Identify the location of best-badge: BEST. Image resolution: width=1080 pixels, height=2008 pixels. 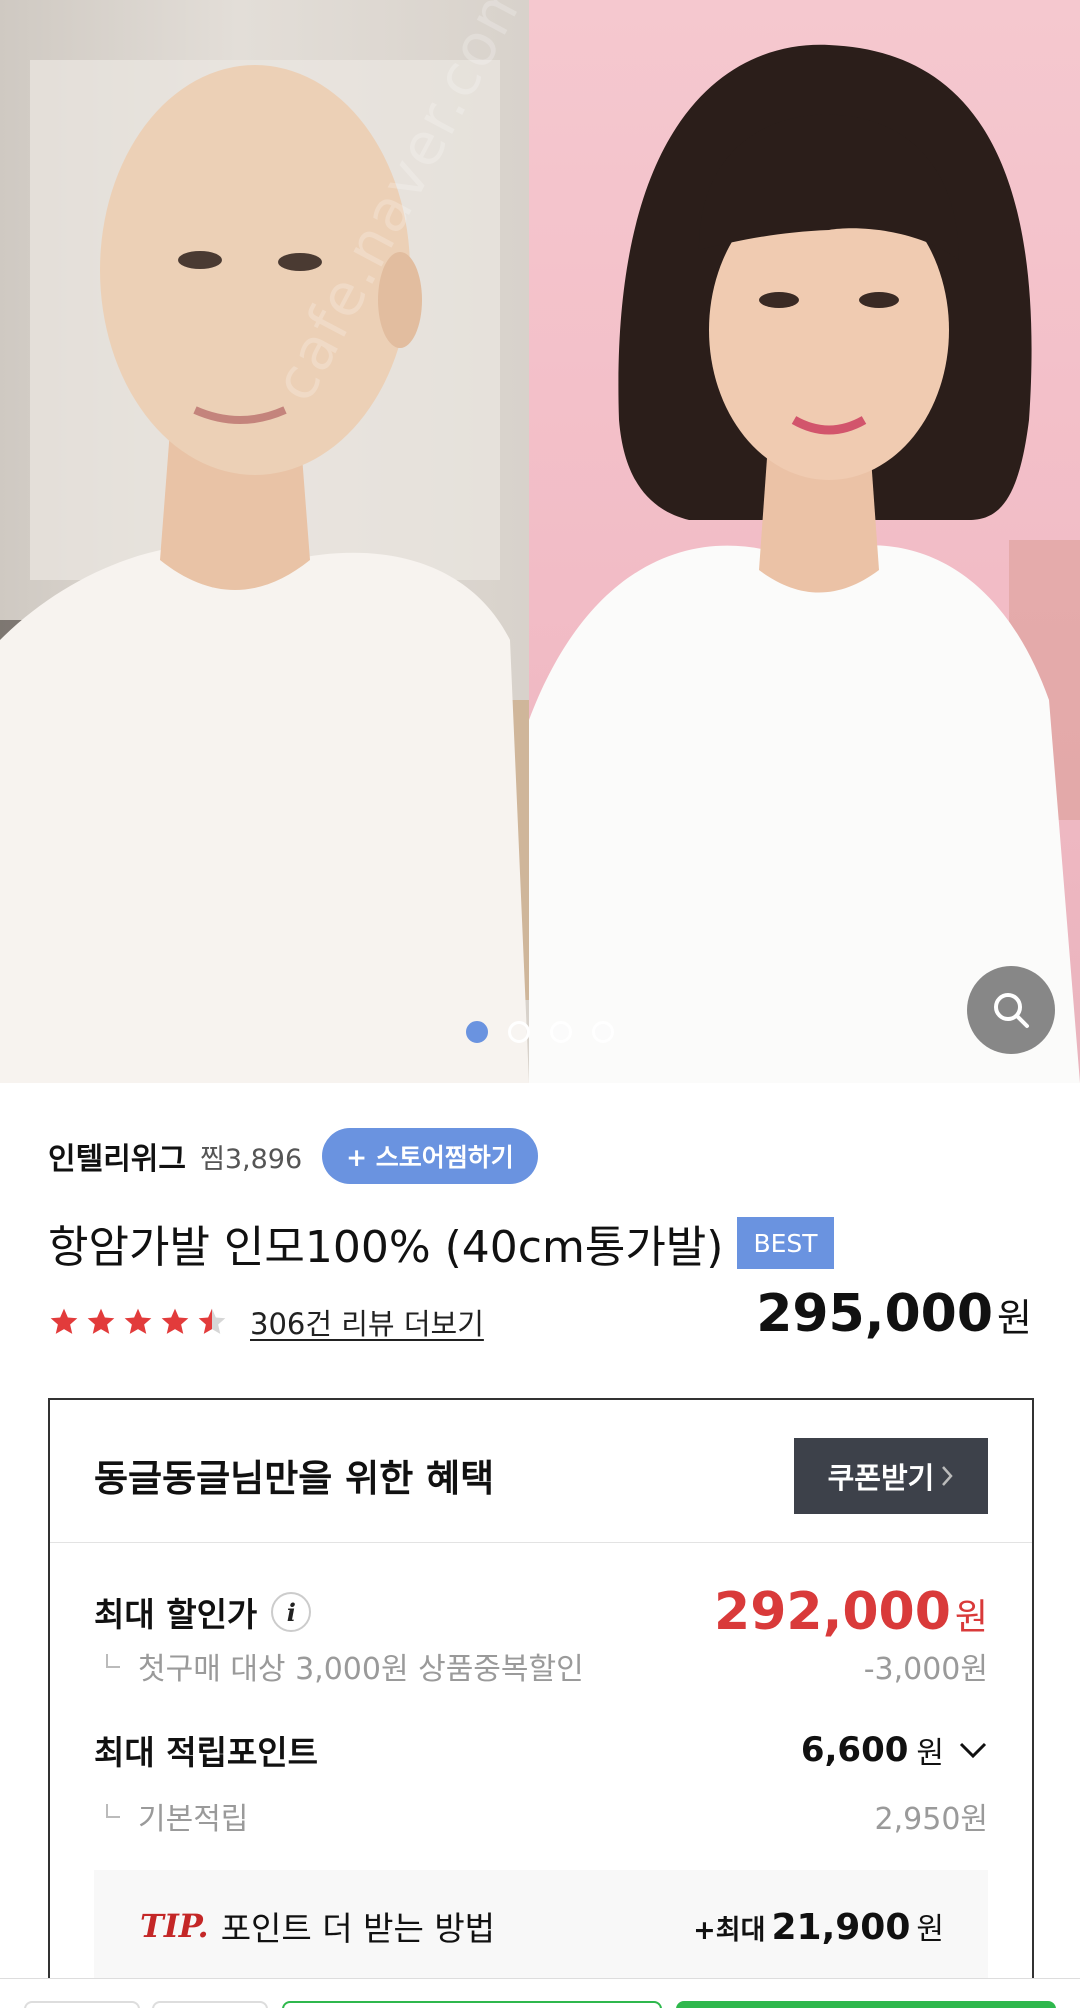
(785, 1243).